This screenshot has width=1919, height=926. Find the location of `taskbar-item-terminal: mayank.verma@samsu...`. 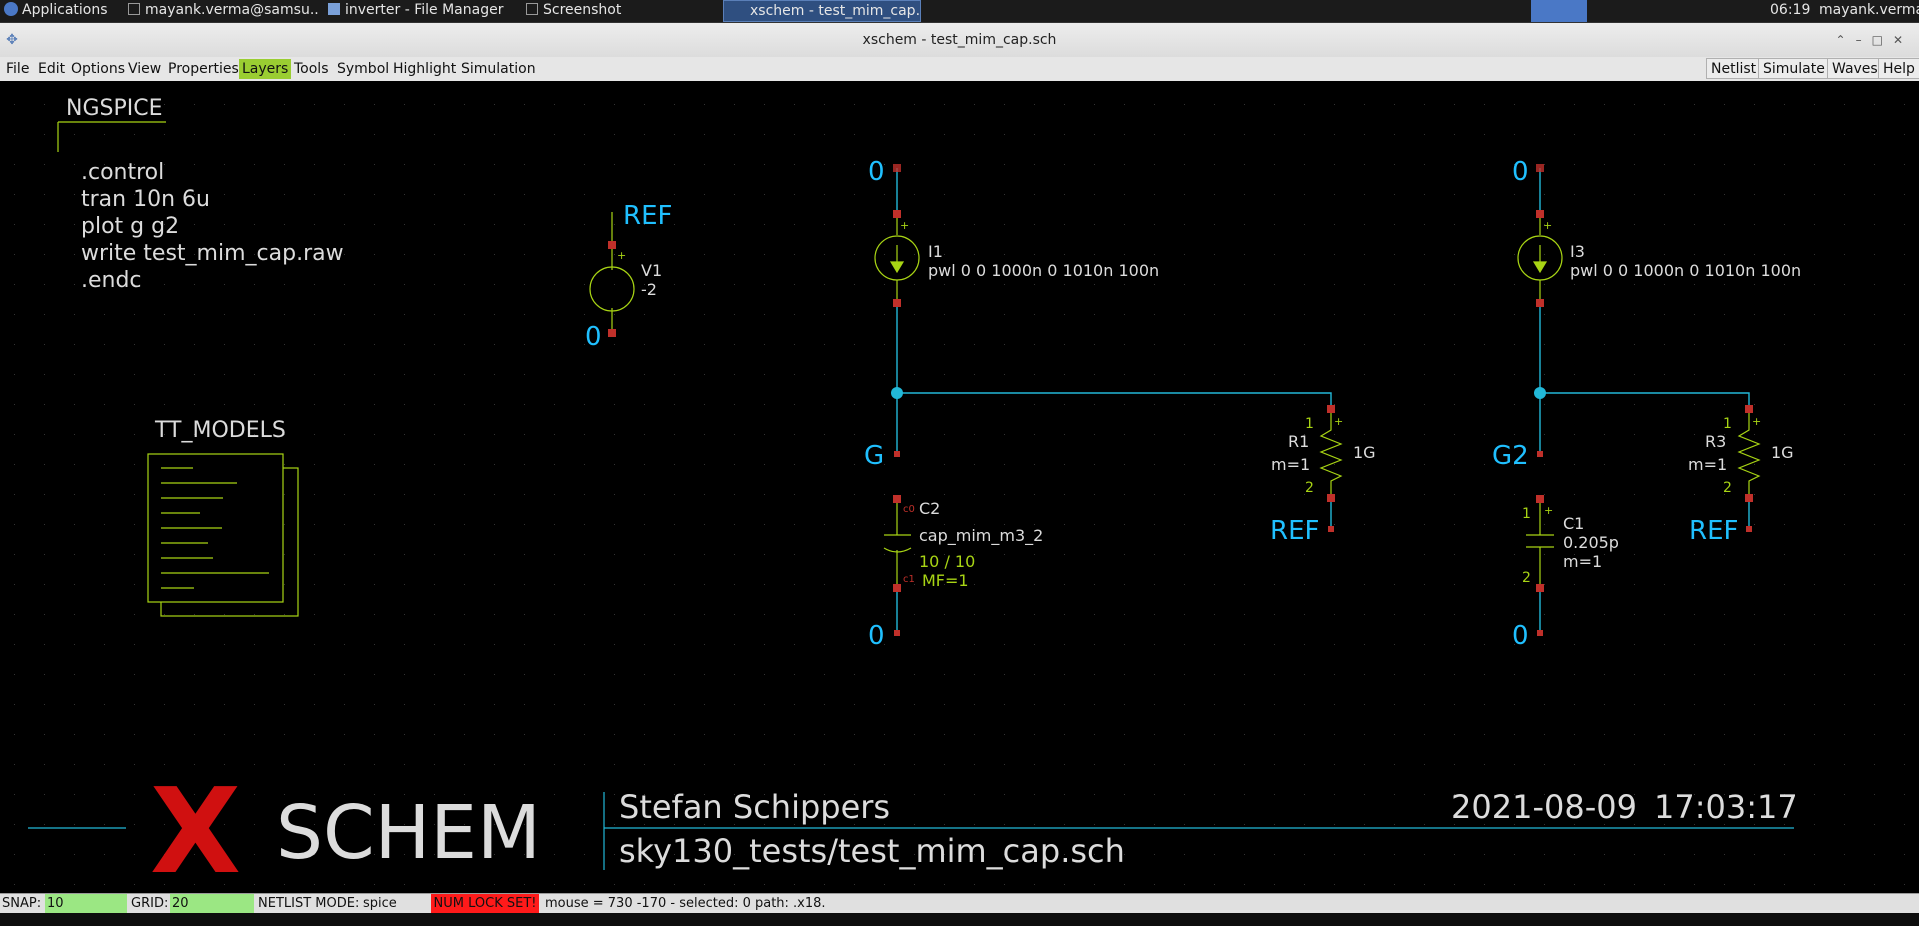

taskbar-item-terminal: mayank.verma@samsu... is located at coordinates (223, 11).